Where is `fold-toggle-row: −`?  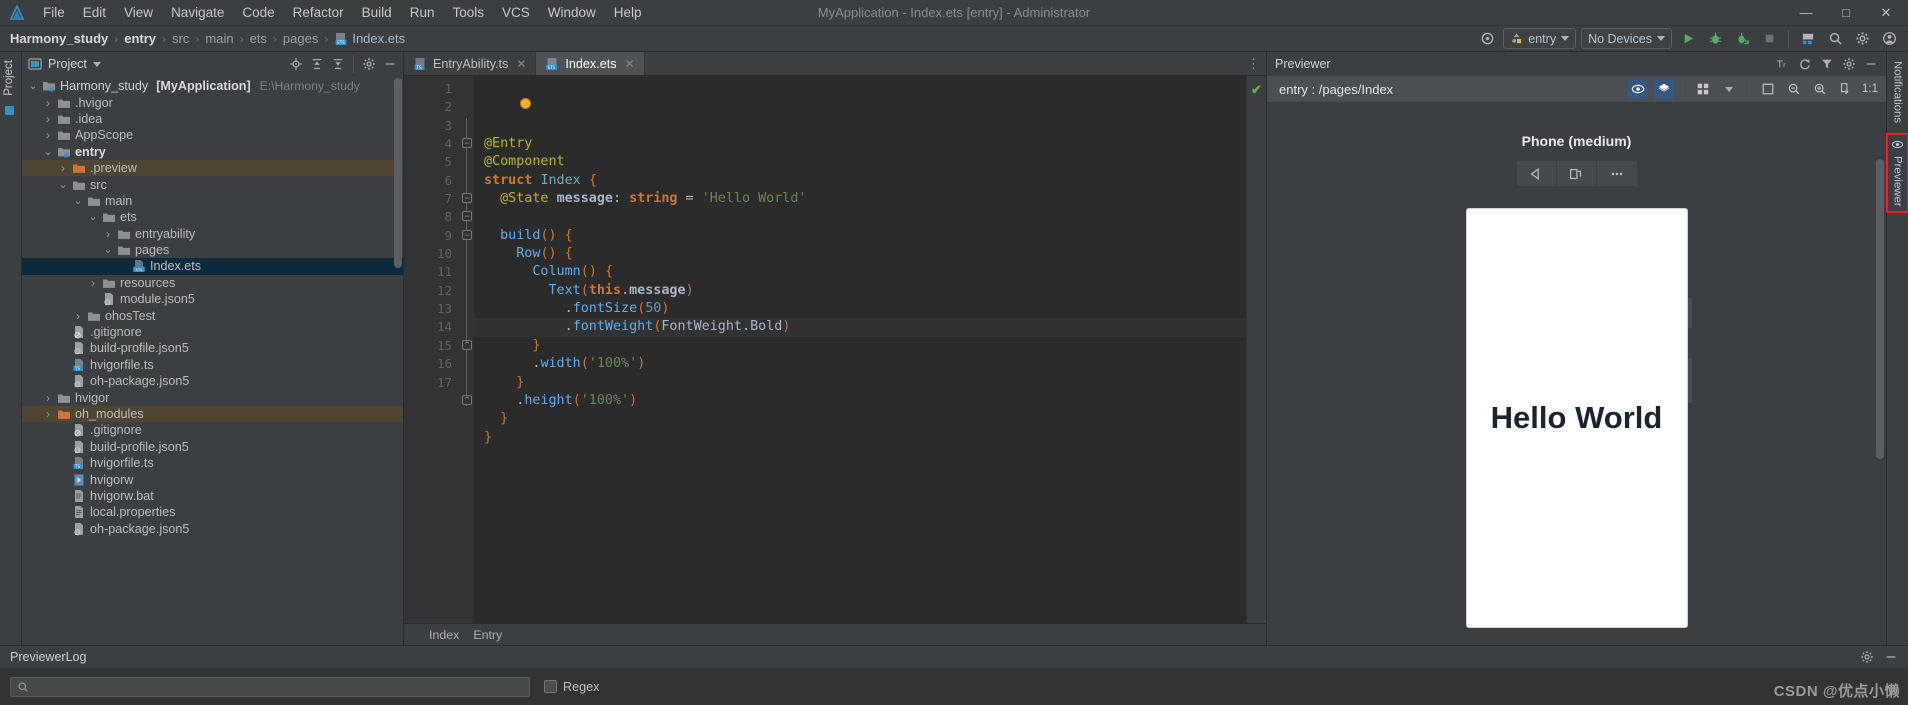
fold-toggle-row: − is located at coordinates (467, 216).